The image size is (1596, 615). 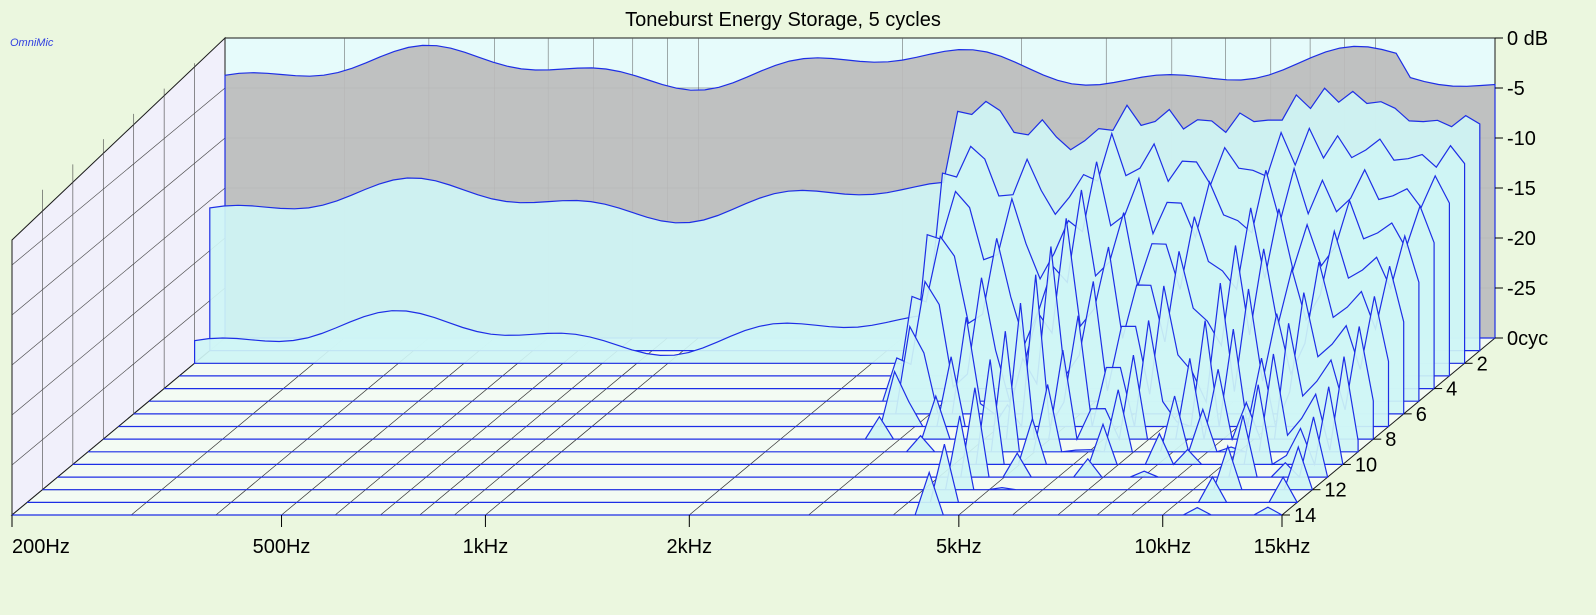 What do you see at coordinates (1527, 339) in the screenshot?
I see `cycles-tick-label: 0cyc` at bounding box center [1527, 339].